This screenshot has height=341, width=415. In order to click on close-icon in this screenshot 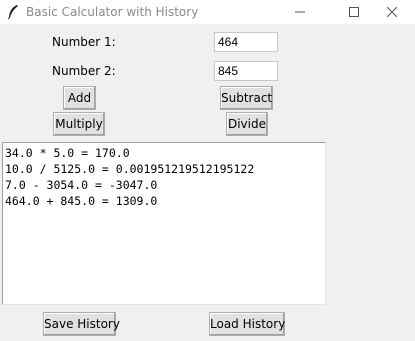, I will do `click(392, 12)`.